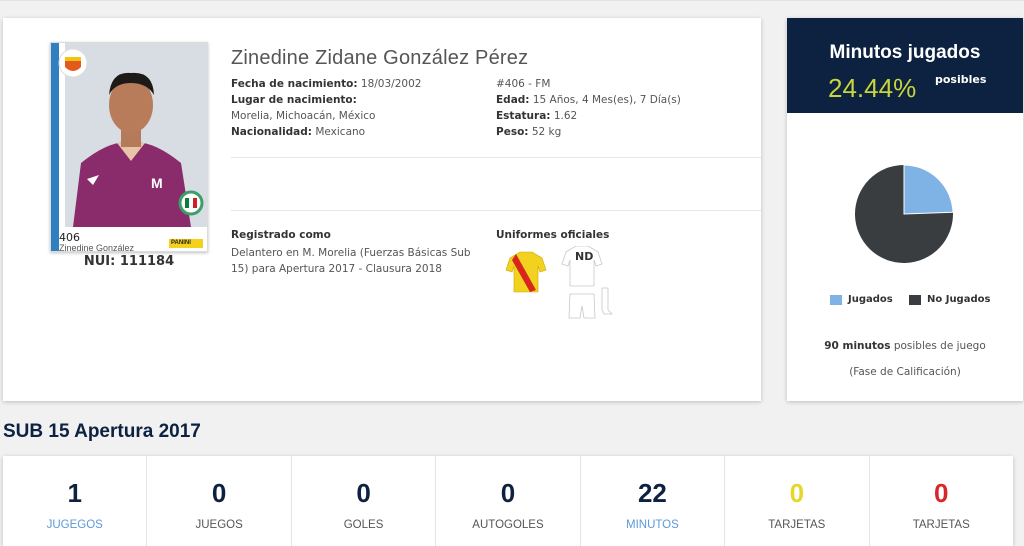 This screenshot has height=546, width=1024. Describe the element at coordinates (380, 58) in the screenshot. I see `player-name: Zinedine Zidane González Pérez` at that location.